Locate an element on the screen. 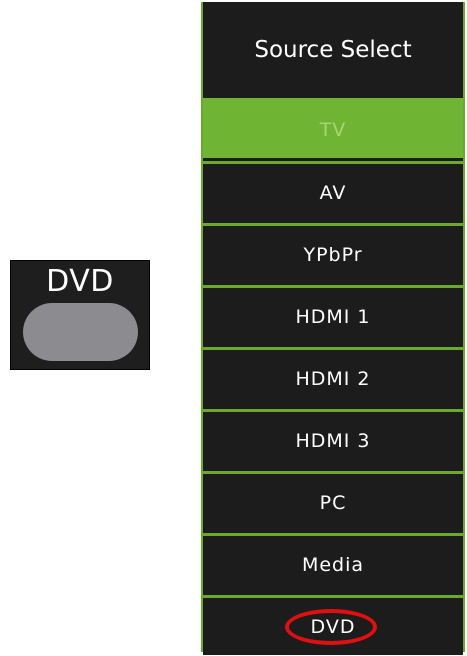 The image size is (467, 656). source-item-label: HDMI 3 is located at coordinates (333, 441).